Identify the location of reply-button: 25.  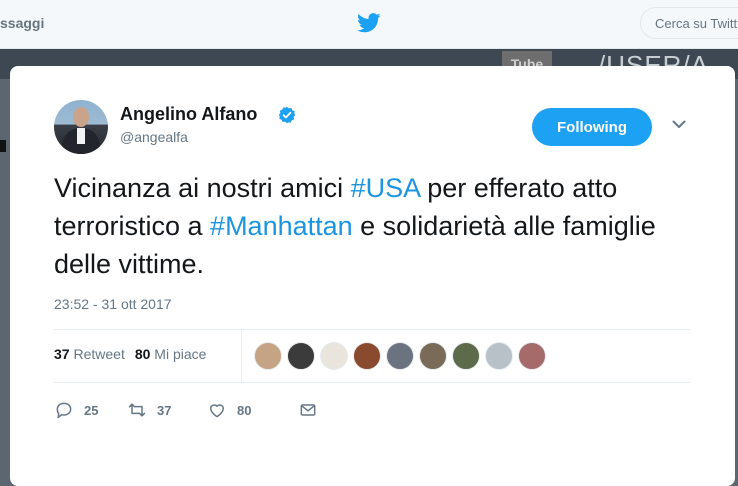
(76, 410).